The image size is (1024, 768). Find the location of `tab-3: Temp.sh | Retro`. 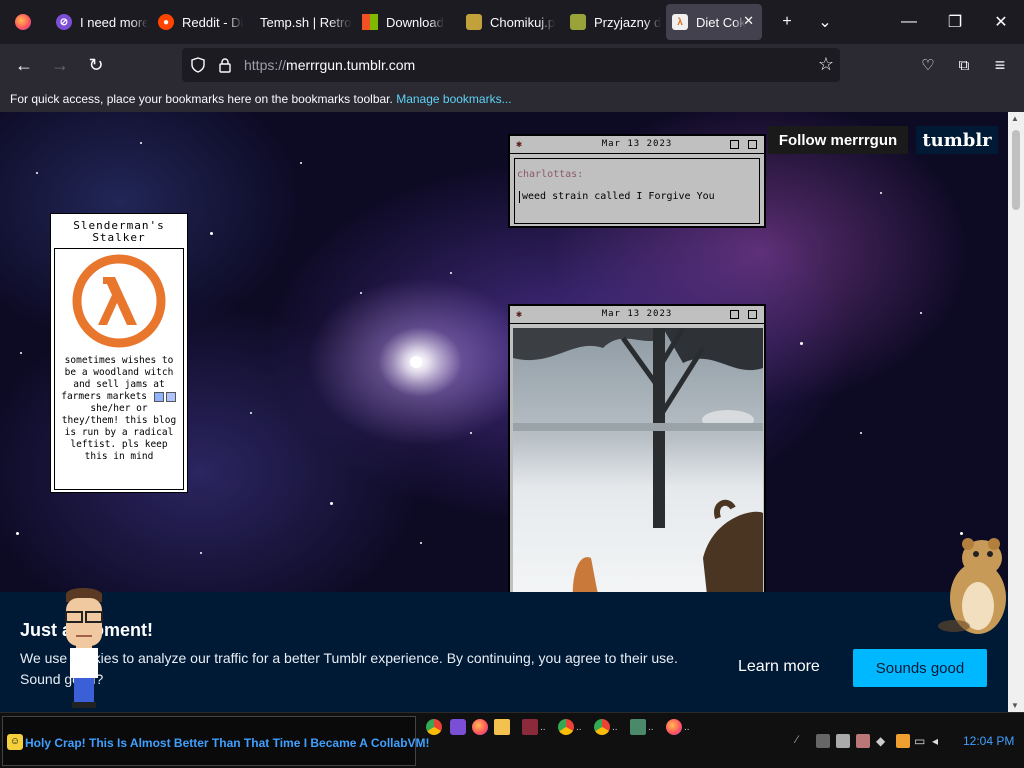

tab-3: Temp.sh | Retro is located at coordinates (304, 22).